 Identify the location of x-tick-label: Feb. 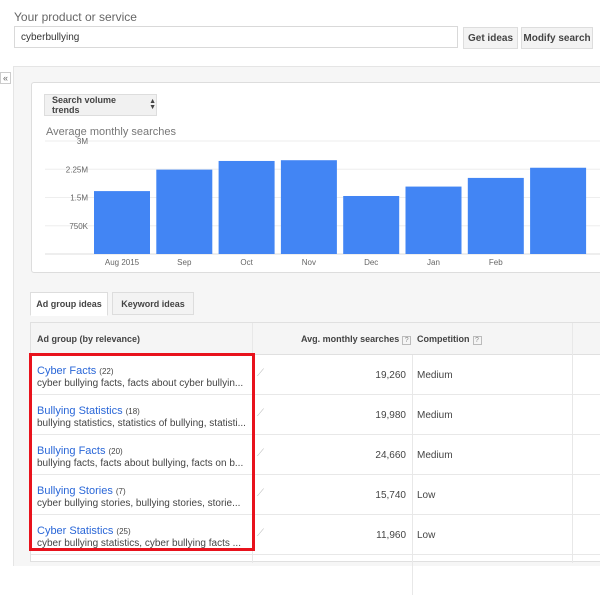
(496, 262).